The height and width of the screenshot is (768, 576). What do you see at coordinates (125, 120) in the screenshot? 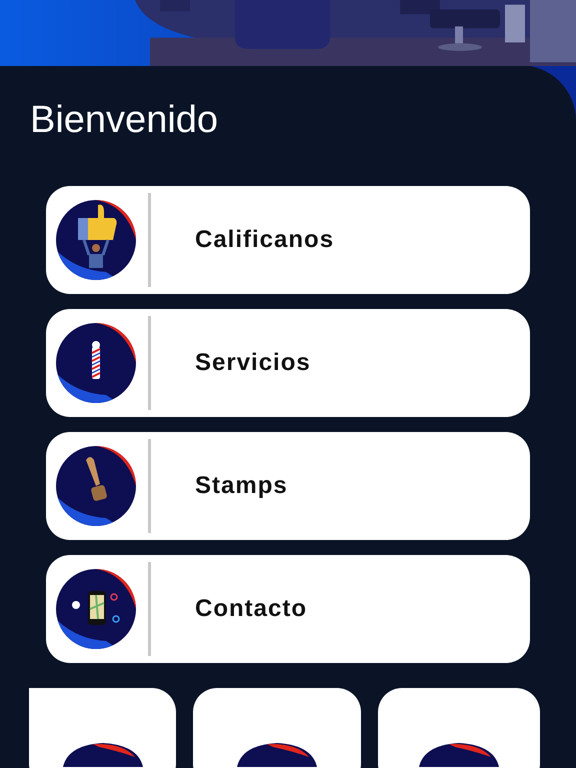
I see `welcome-heading: Bienvenido` at bounding box center [125, 120].